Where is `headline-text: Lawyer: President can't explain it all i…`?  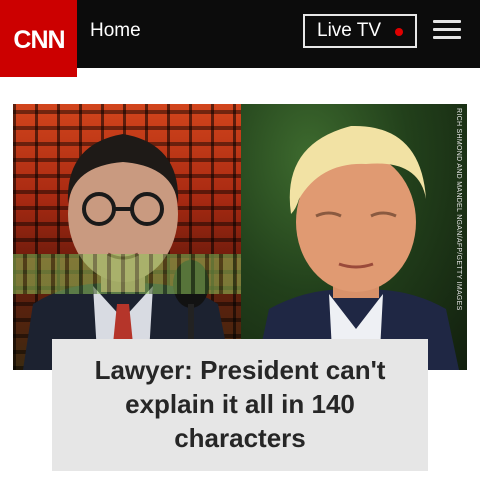
headline-text: Lawyer: President can't explain it all i… is located at coordinates (240, 404).